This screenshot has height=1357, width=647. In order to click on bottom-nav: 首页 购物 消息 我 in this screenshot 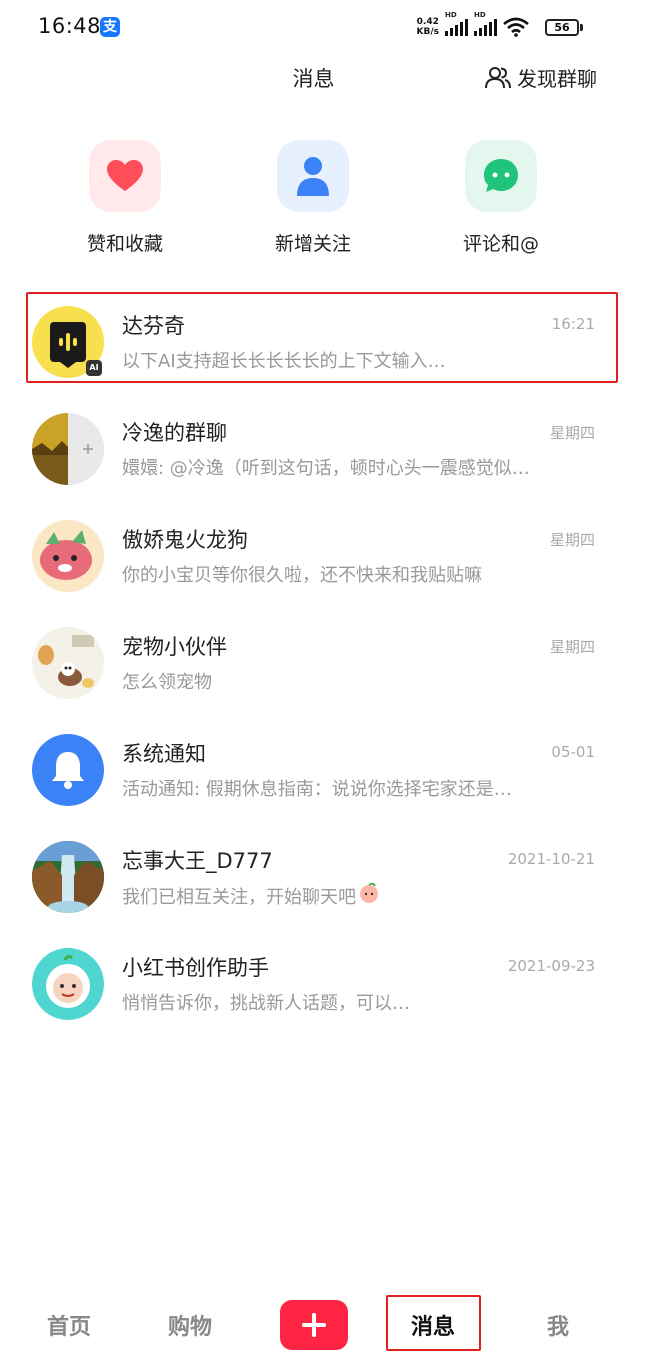, I will do `click(323, 1323)`.